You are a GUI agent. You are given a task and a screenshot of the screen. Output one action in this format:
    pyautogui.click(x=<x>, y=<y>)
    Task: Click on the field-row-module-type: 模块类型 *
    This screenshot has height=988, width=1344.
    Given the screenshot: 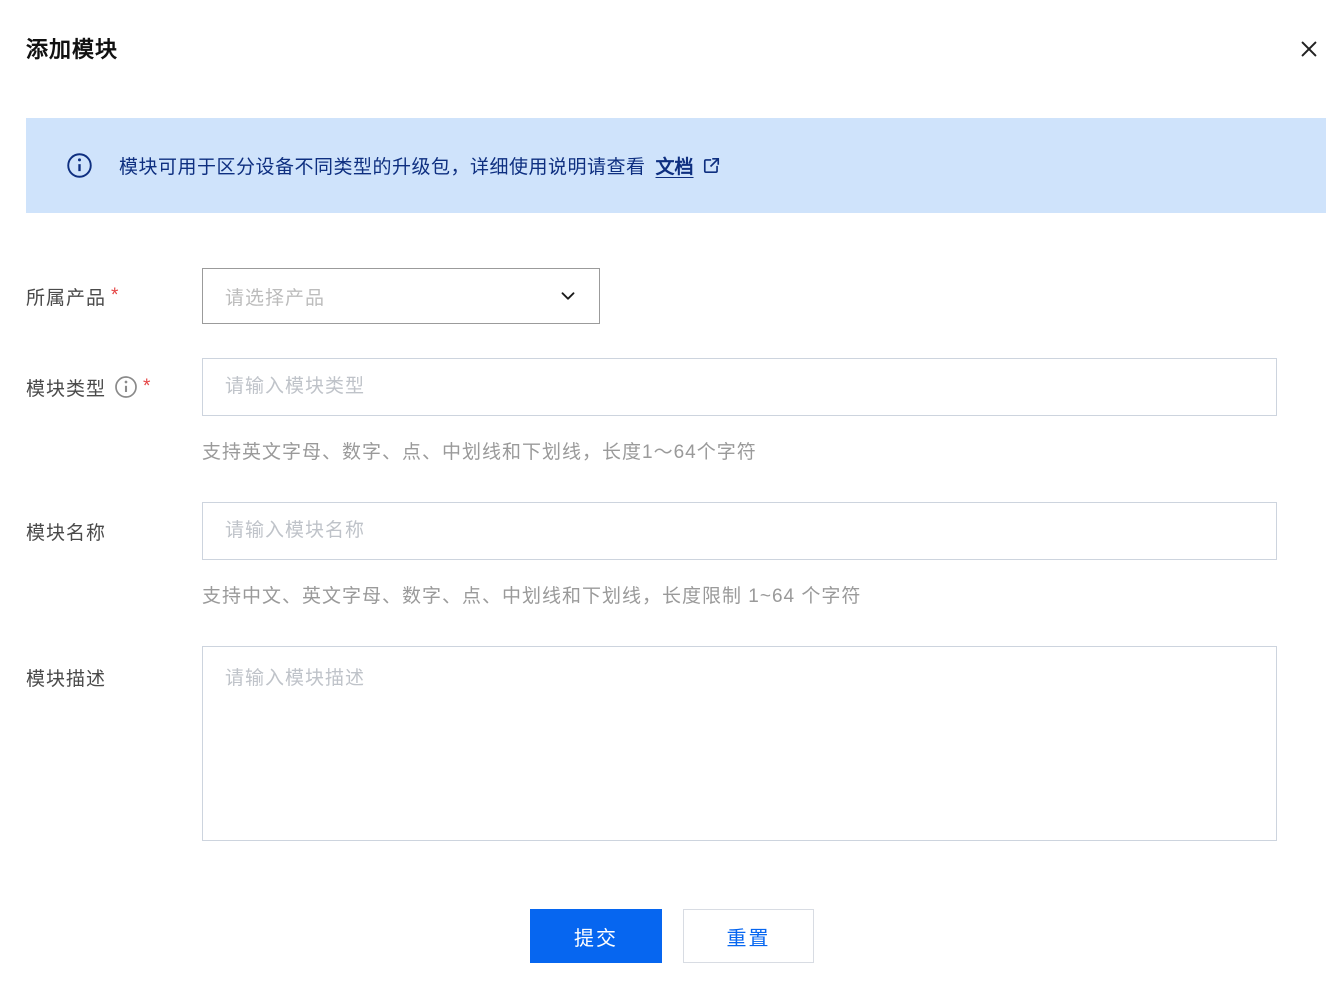 What is the action you would take?
    pyautogui.click(x=685, y=387)
    